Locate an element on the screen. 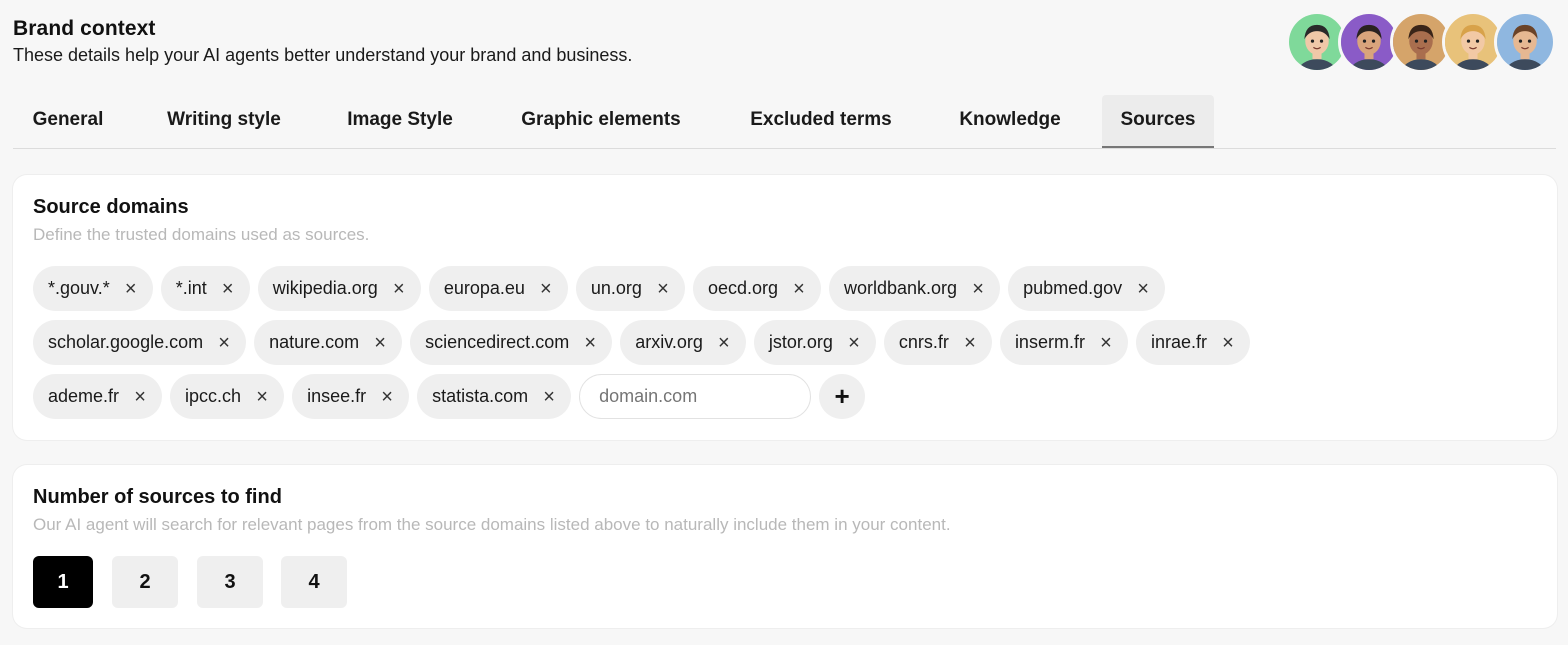 This screenshot has height=645, width=1568. domain-chip-label: cnrs.fr is located at coordinates (923, 342).